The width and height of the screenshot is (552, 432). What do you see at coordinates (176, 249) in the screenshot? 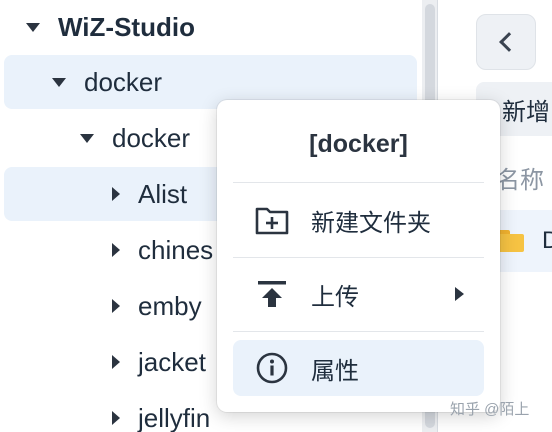
I see `tree-item-label: chines` at bounding box center [176, 249].